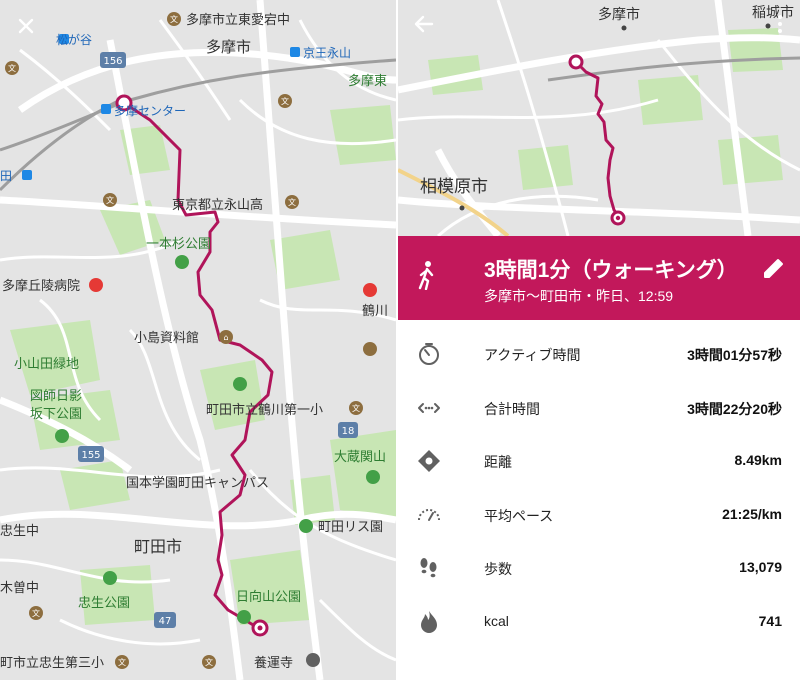 The image size is (800, 680). What do you see at coordinates (599, 409) in the screenshot?
I see `stat-row-total-time: 合計時間 3時間22分20秒` at bounding box center [599, 409].